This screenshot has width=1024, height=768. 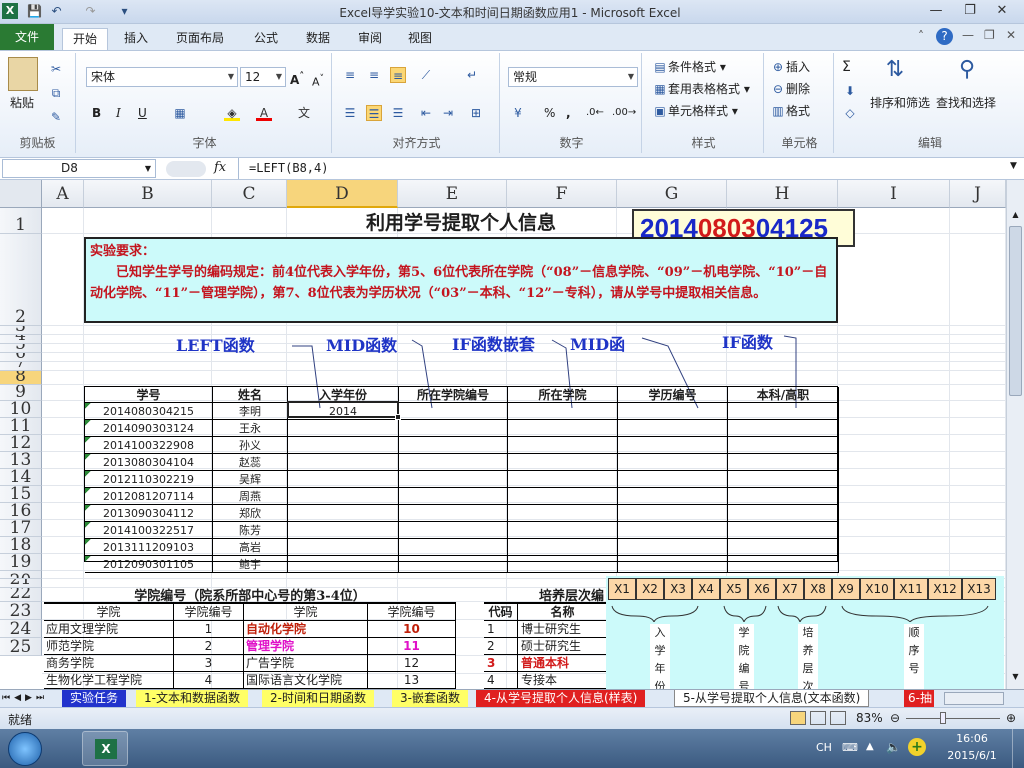 I want to click on page-break-view-icon, so click(x=838, y=718).